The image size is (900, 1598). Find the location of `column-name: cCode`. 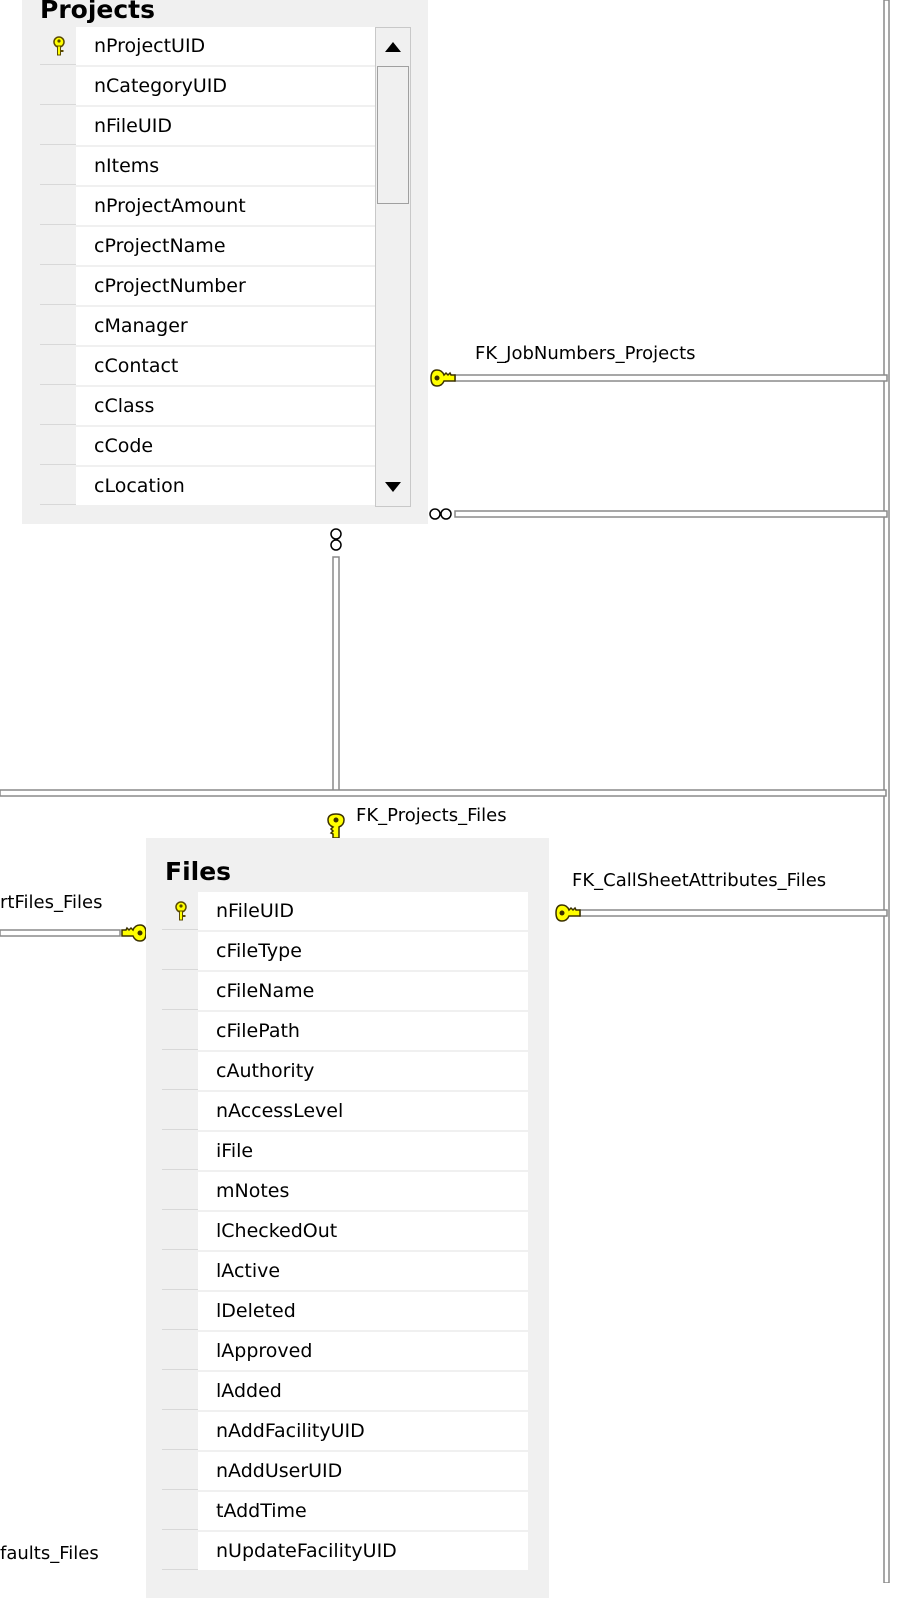

column-name: cCode is located at coordinates (124, 446).